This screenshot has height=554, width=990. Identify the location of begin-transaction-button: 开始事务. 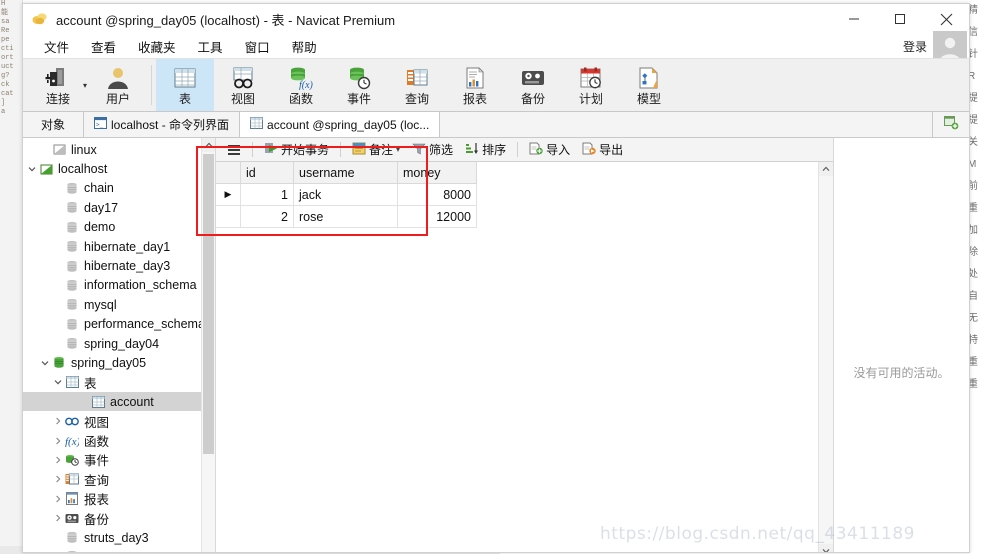
(296, 149).